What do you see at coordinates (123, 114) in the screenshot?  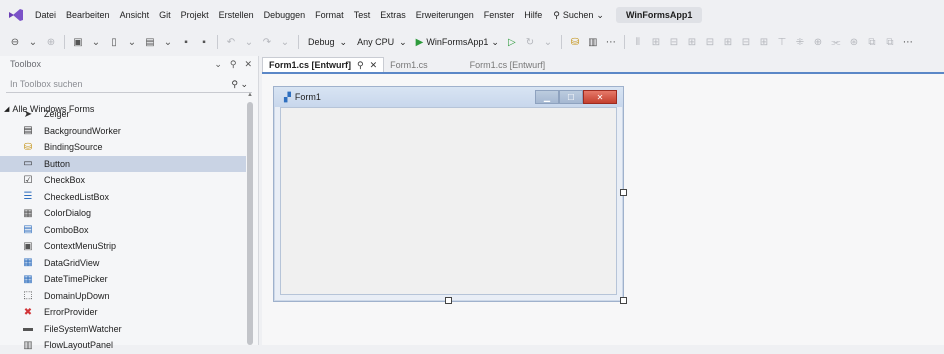 I see `toolbox-item: ➤ Zeiger` at bounding box center [123, 114].